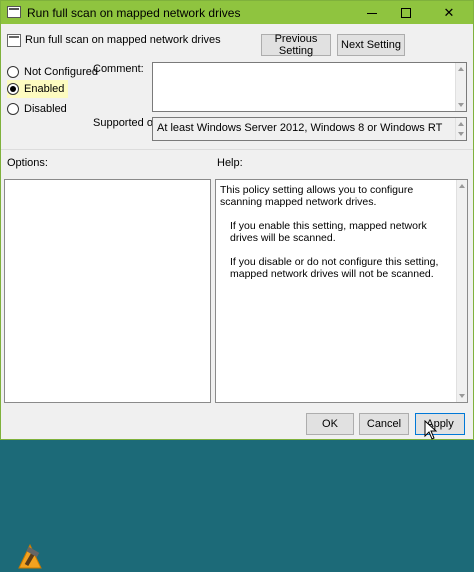 The width and height of the screenshot is (474, 572). I want to click on radio-label: Disabled, so click(45, 109).